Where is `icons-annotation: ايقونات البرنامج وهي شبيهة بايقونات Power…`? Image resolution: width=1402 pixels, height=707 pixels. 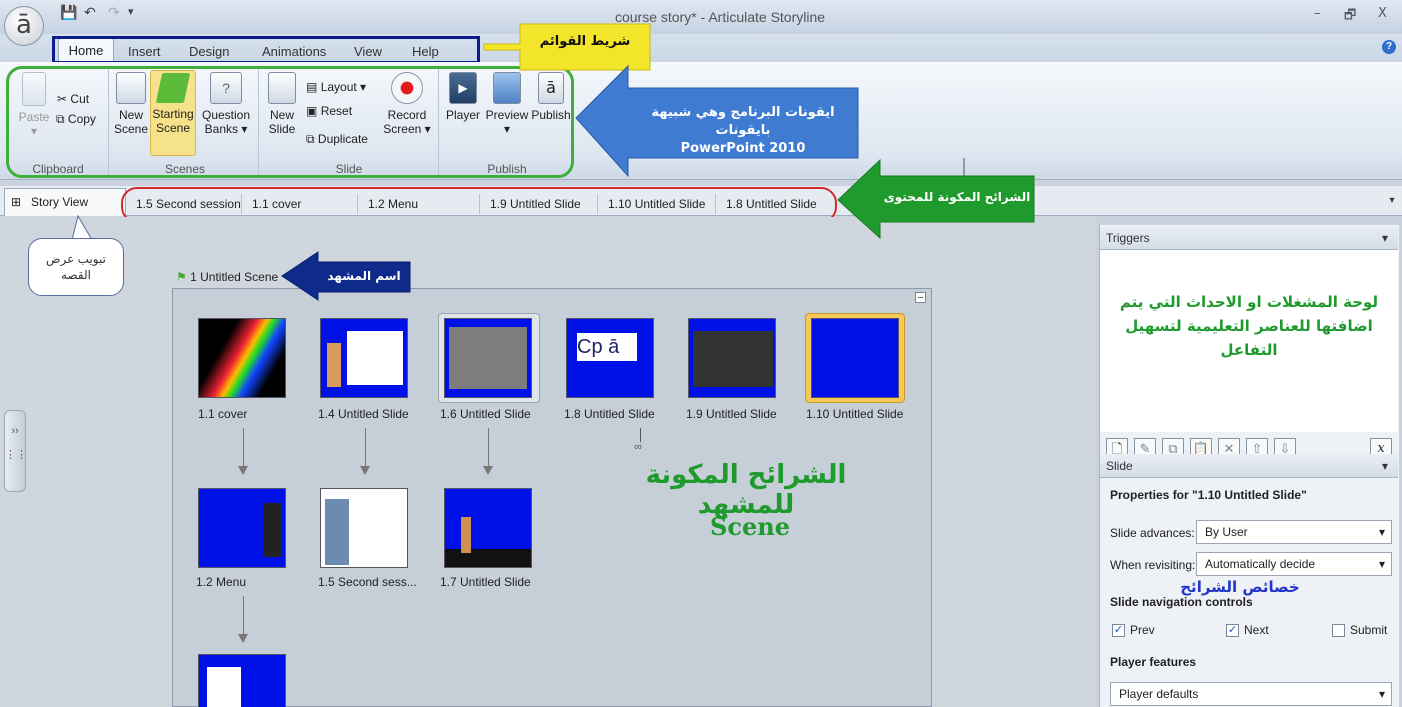 icons-annotation: ايقونات البرنامج وهي شبيهة بايقونات Power… is located at coordinates (743, 131).